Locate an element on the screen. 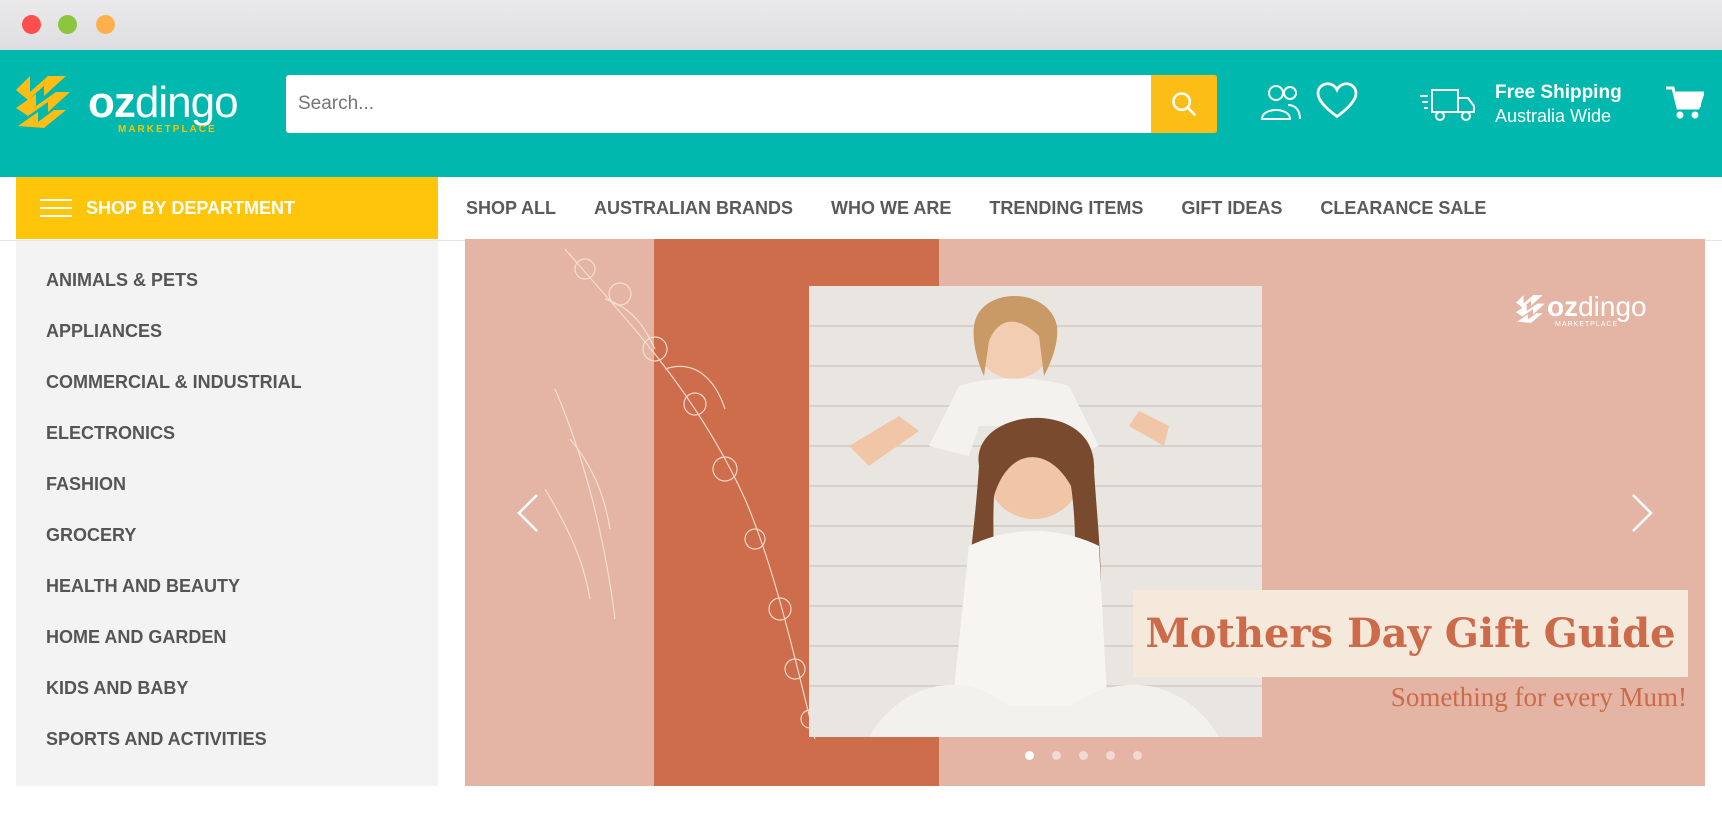  logo-text: ozdingo is located at coordinates (163, 103).